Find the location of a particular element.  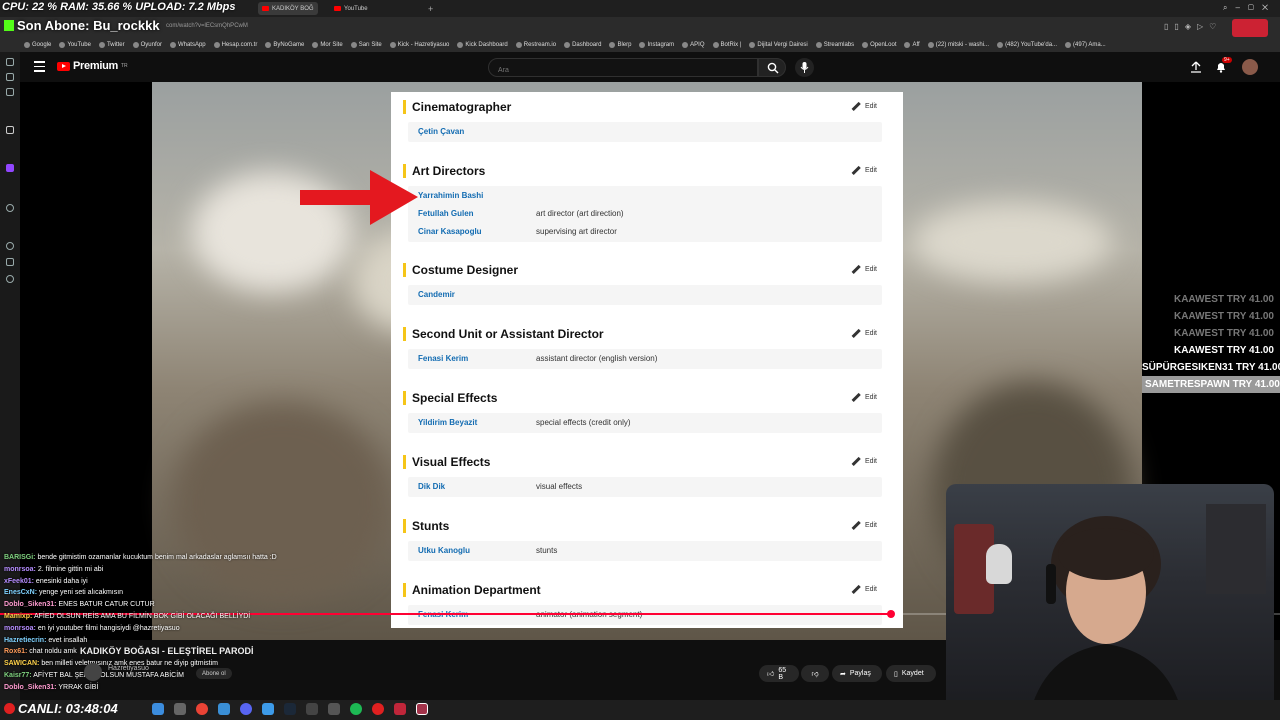

crew-name-link: Çetin Çavan is located at coordinates (477, 131).